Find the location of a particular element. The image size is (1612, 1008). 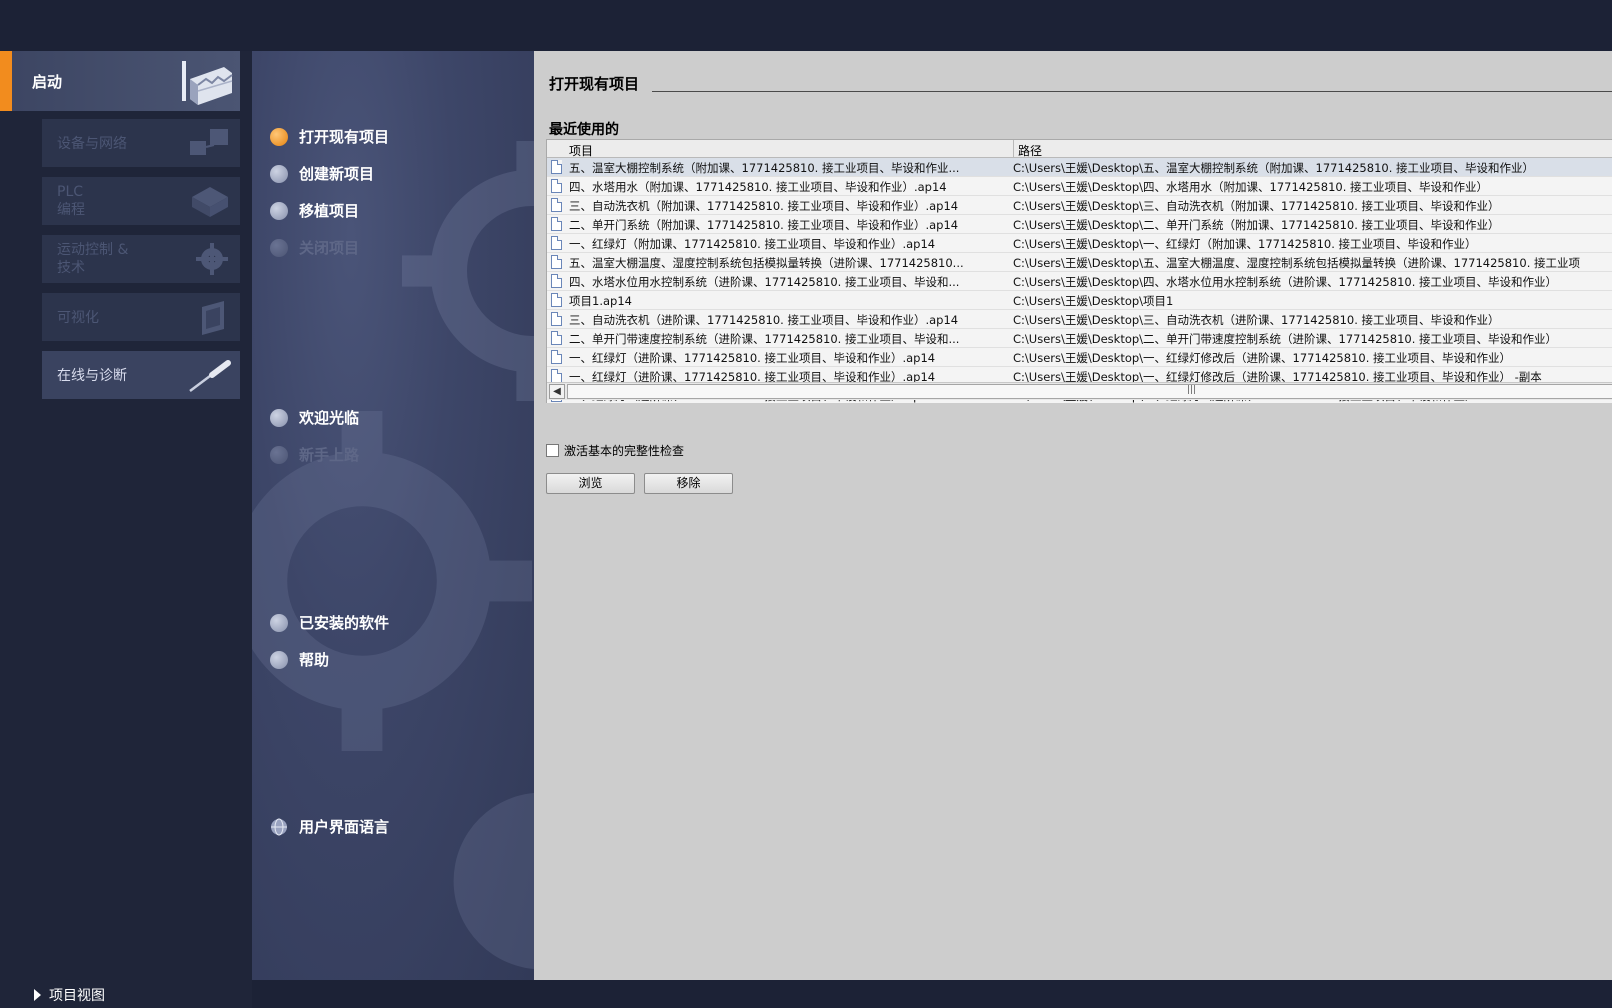

action-label: 欢迎光临 is located at coordinates (329, 418).